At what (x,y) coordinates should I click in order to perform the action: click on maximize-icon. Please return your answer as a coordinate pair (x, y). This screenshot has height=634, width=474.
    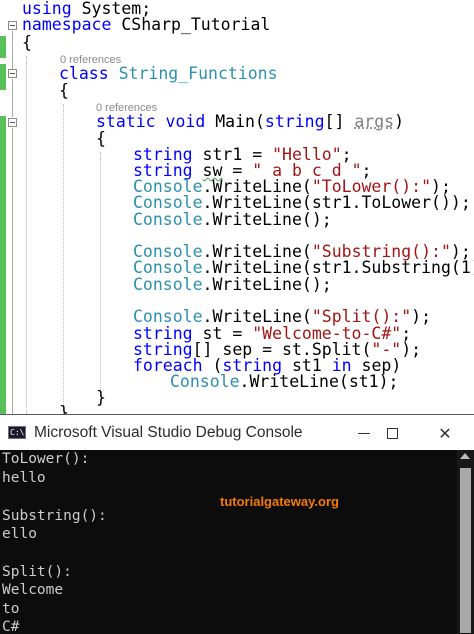
    Looking at the image, I should click on (392, 433).